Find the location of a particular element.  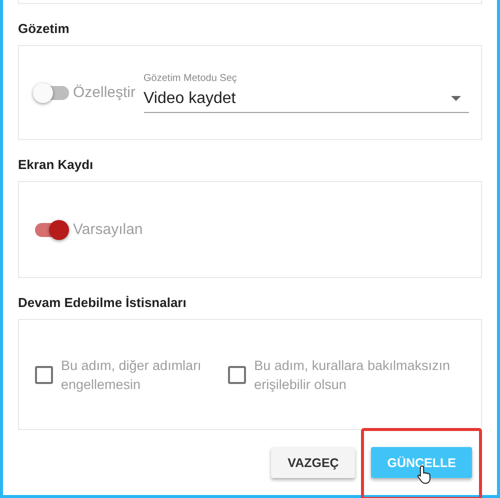

section-heading: Gözetim is located at coordinates (44, 29).